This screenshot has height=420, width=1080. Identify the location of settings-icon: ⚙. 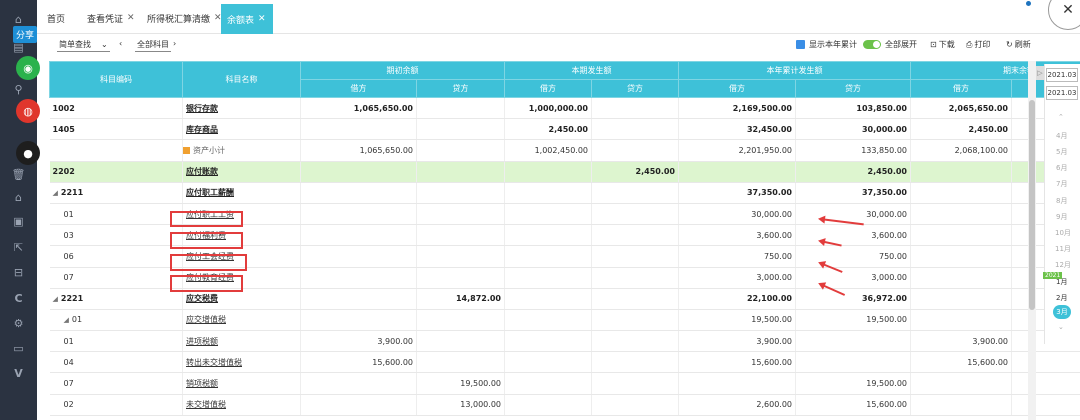
(18, 323).